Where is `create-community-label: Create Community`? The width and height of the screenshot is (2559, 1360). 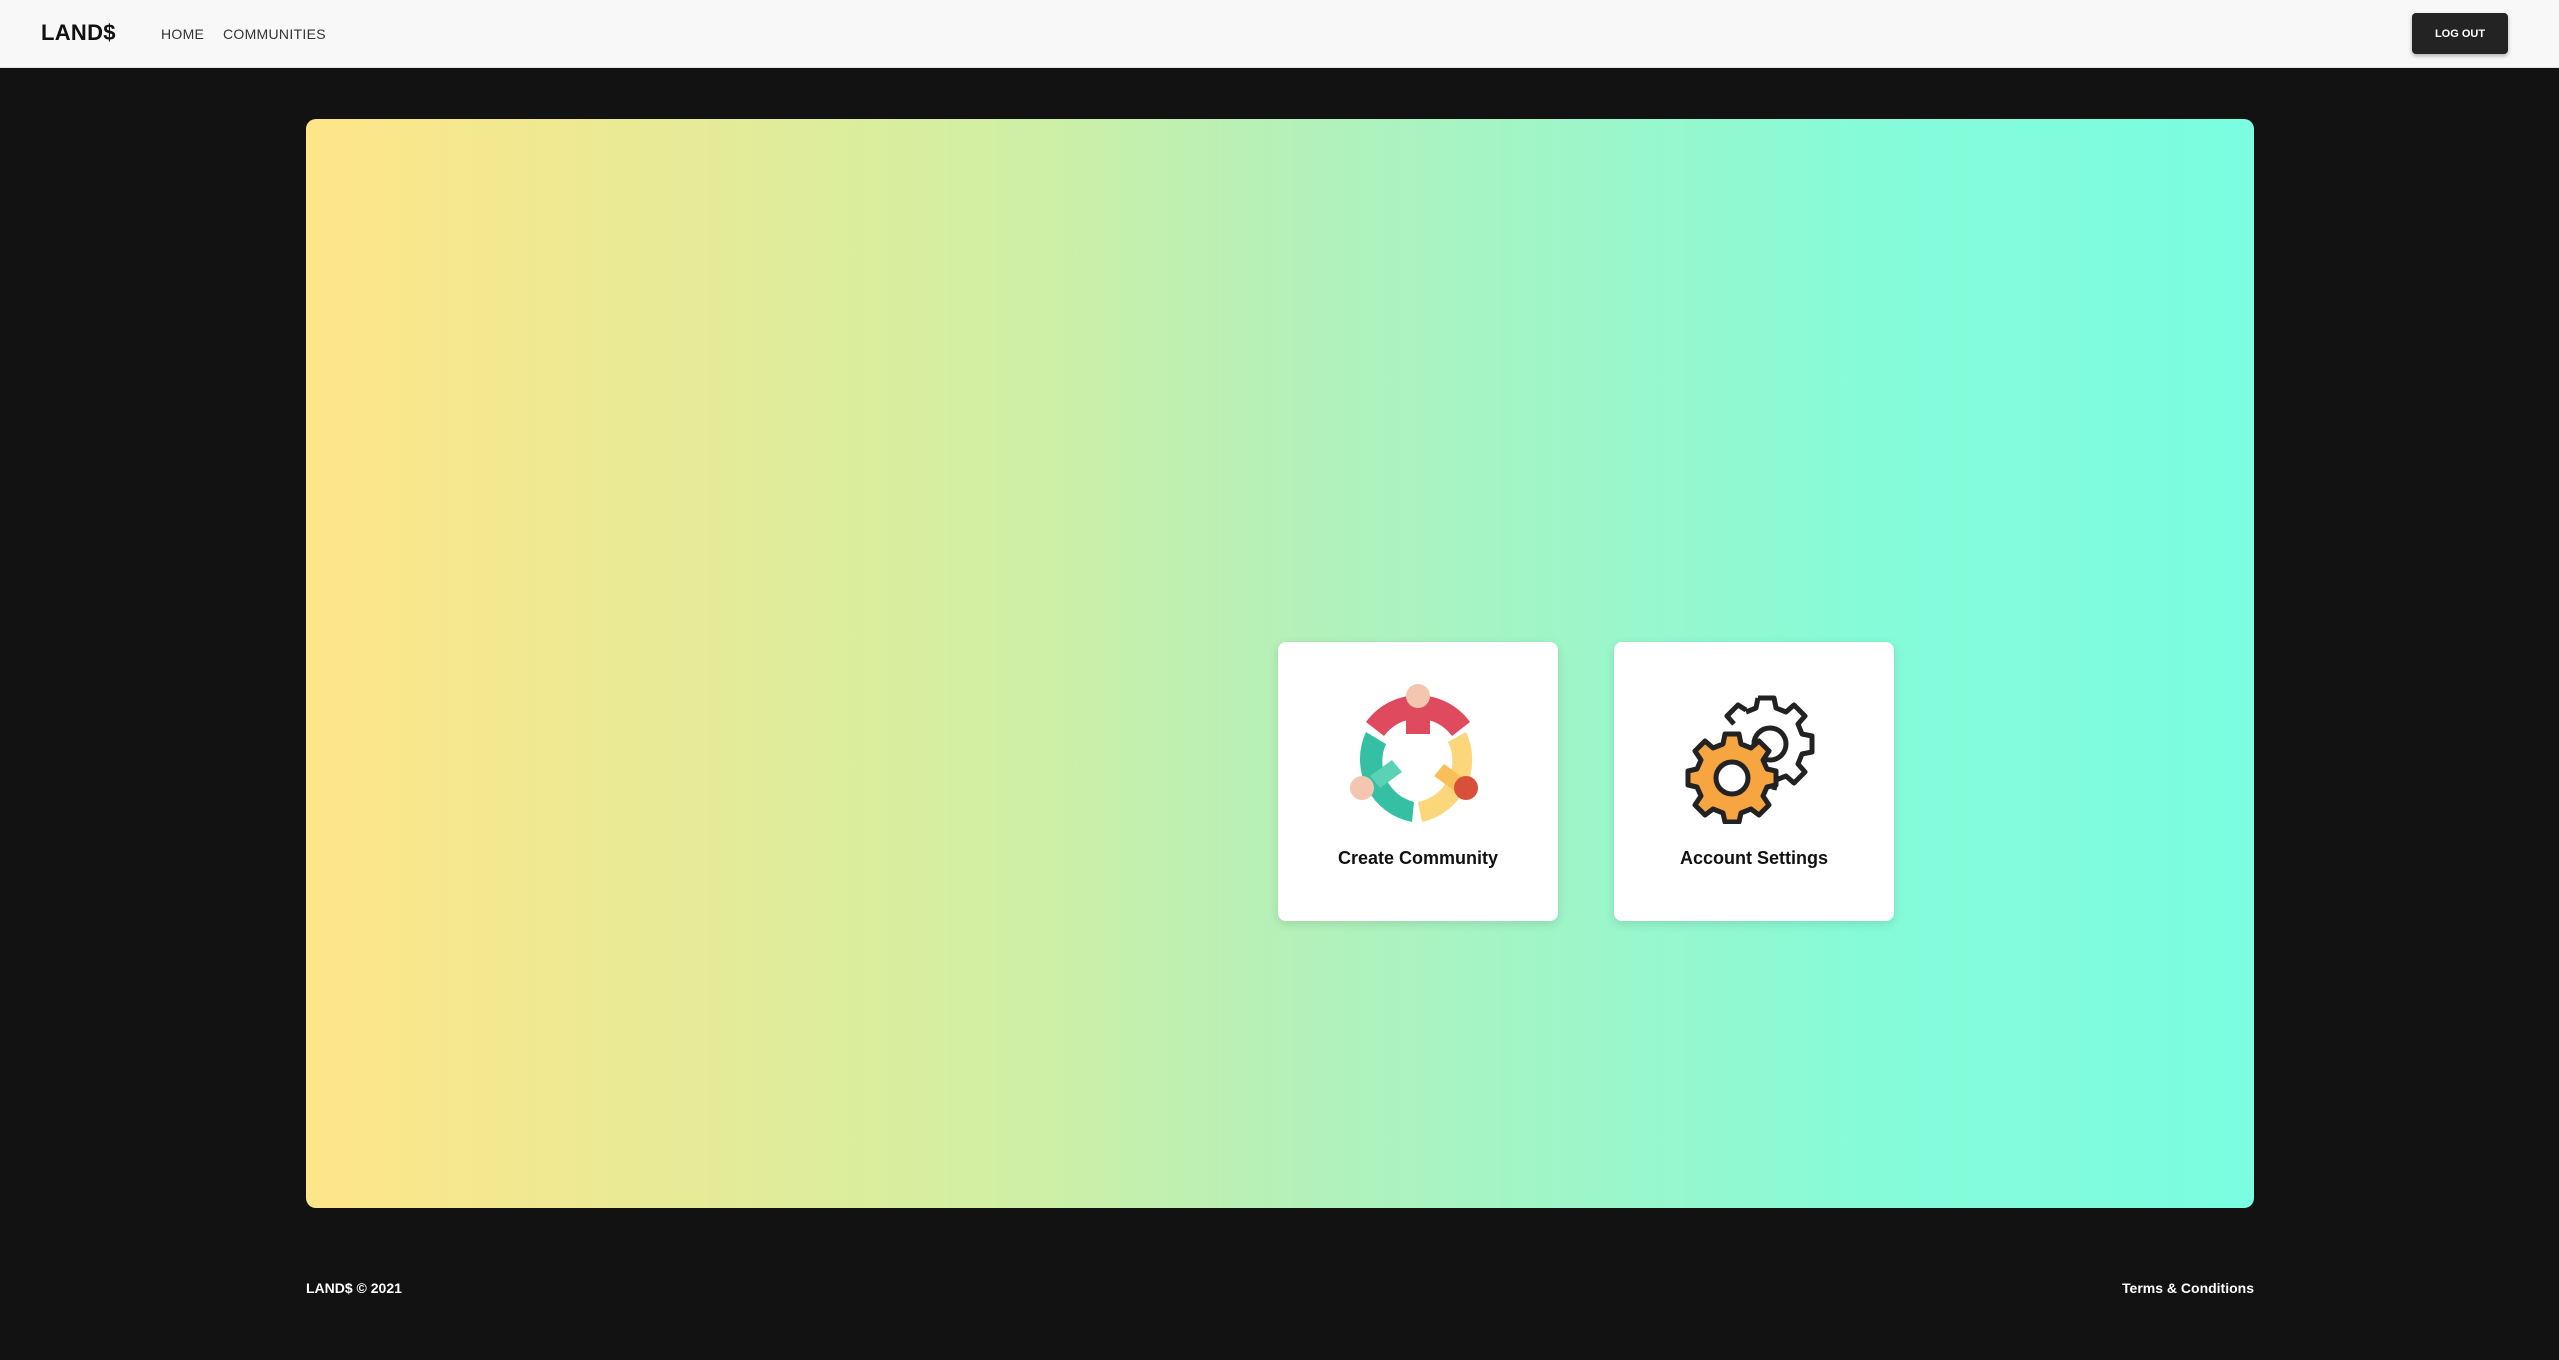
create-community-label: Create Community is located at coordinates (1418, 858).